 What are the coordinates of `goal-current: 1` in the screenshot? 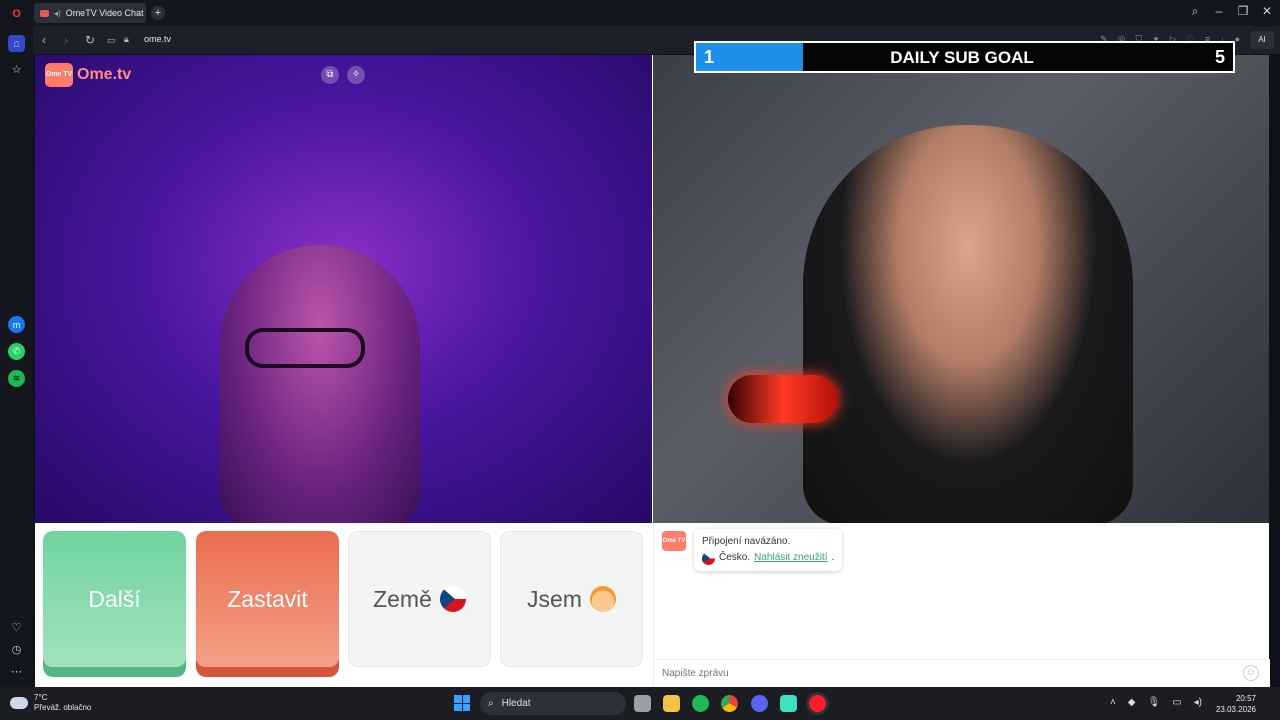 It's located at (709, 57).